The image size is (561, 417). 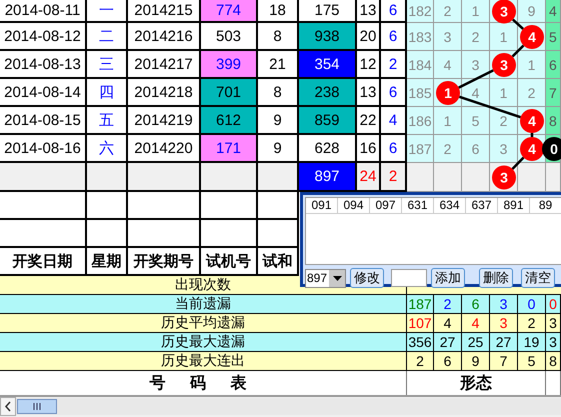 I want to click on stats-value: 25, so click(x=476, y=342).